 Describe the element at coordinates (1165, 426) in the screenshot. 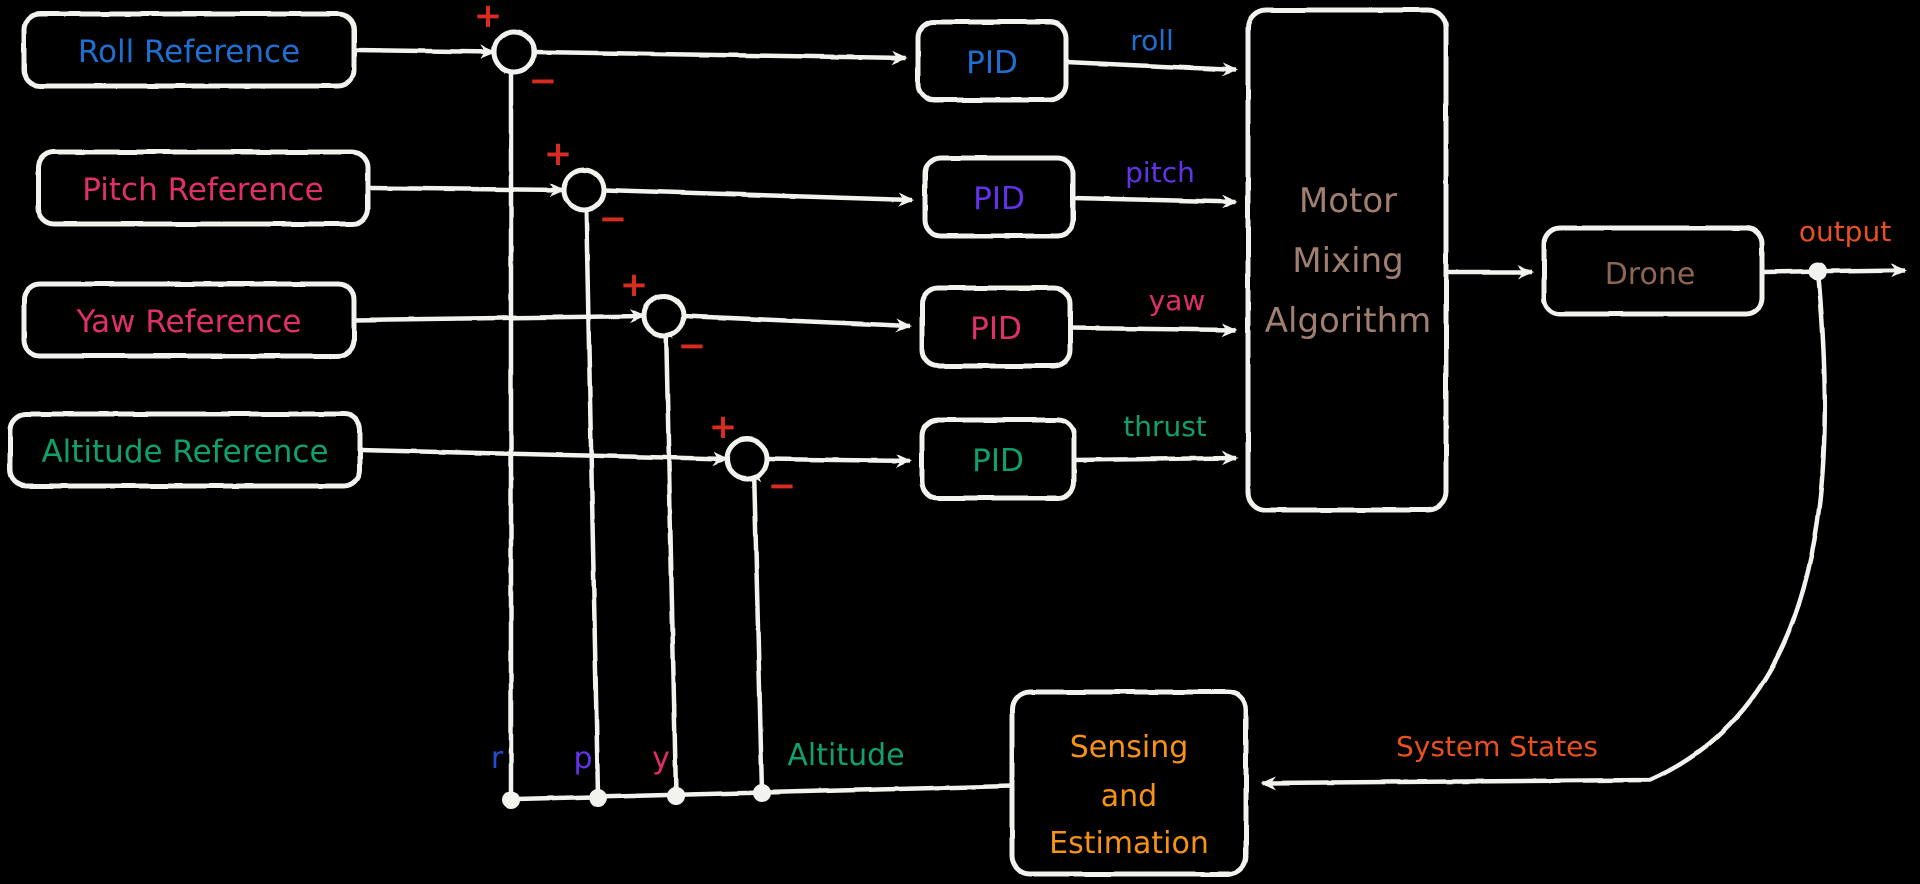

I see `label-signal-thrust: thrust` at that location.